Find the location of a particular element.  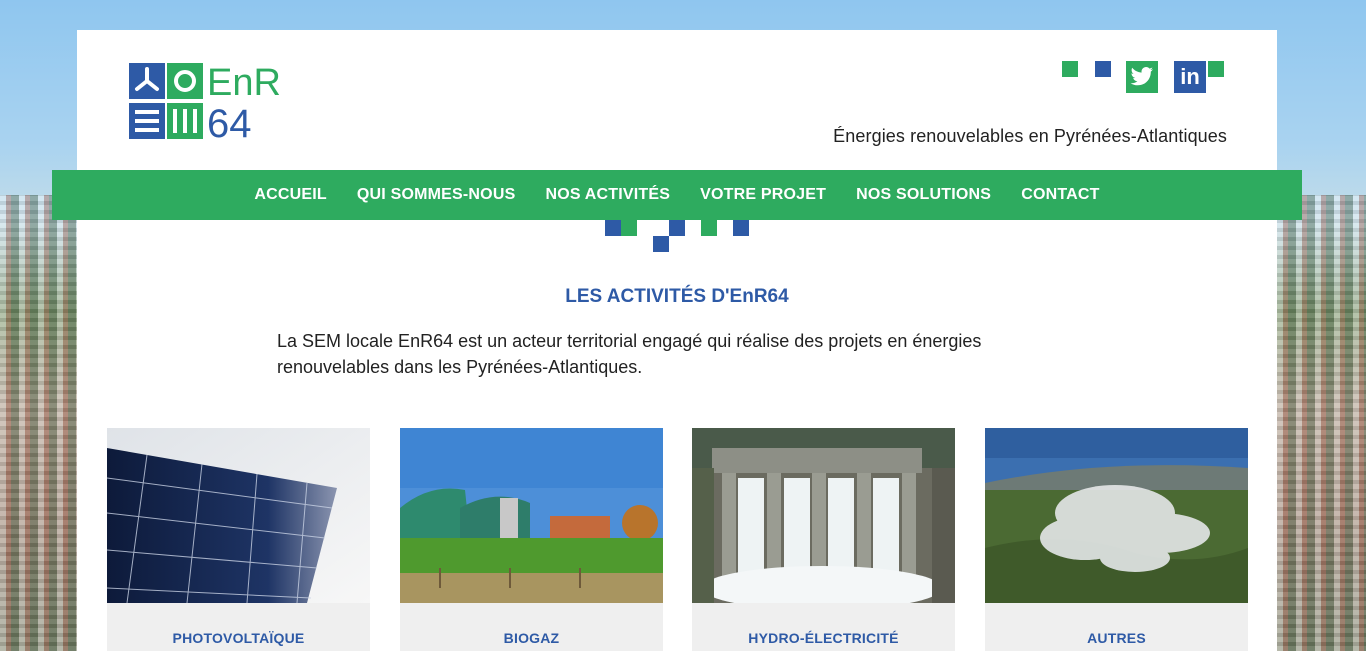

geothermal-steam-image is located at coordinates (1116, 515).